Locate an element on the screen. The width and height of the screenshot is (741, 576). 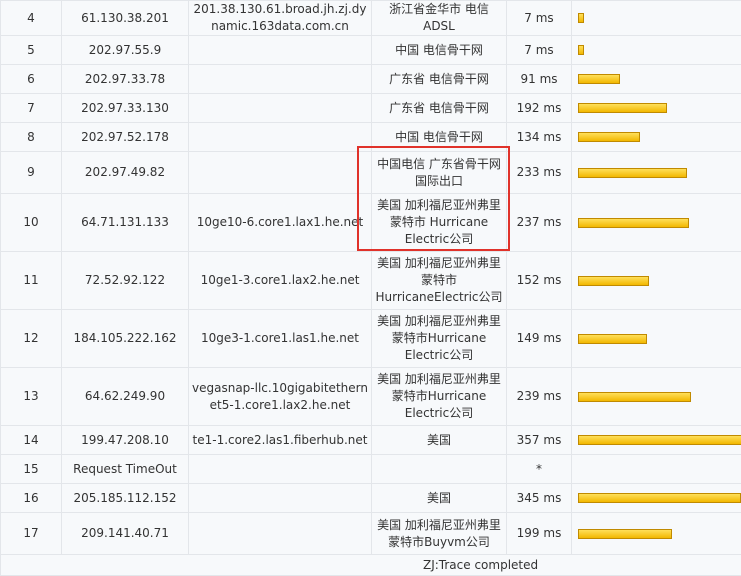
hop-latency: 192 ms is located at coordinates (539, 108).